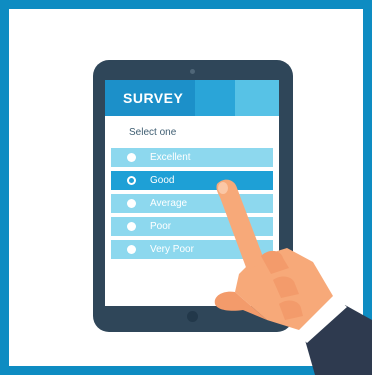 This screenshot has width=372, height=375. What do you see at coordinates (169, 203) in the screenshot?
I see `option-label: Average` at bounding box center [169, 203].